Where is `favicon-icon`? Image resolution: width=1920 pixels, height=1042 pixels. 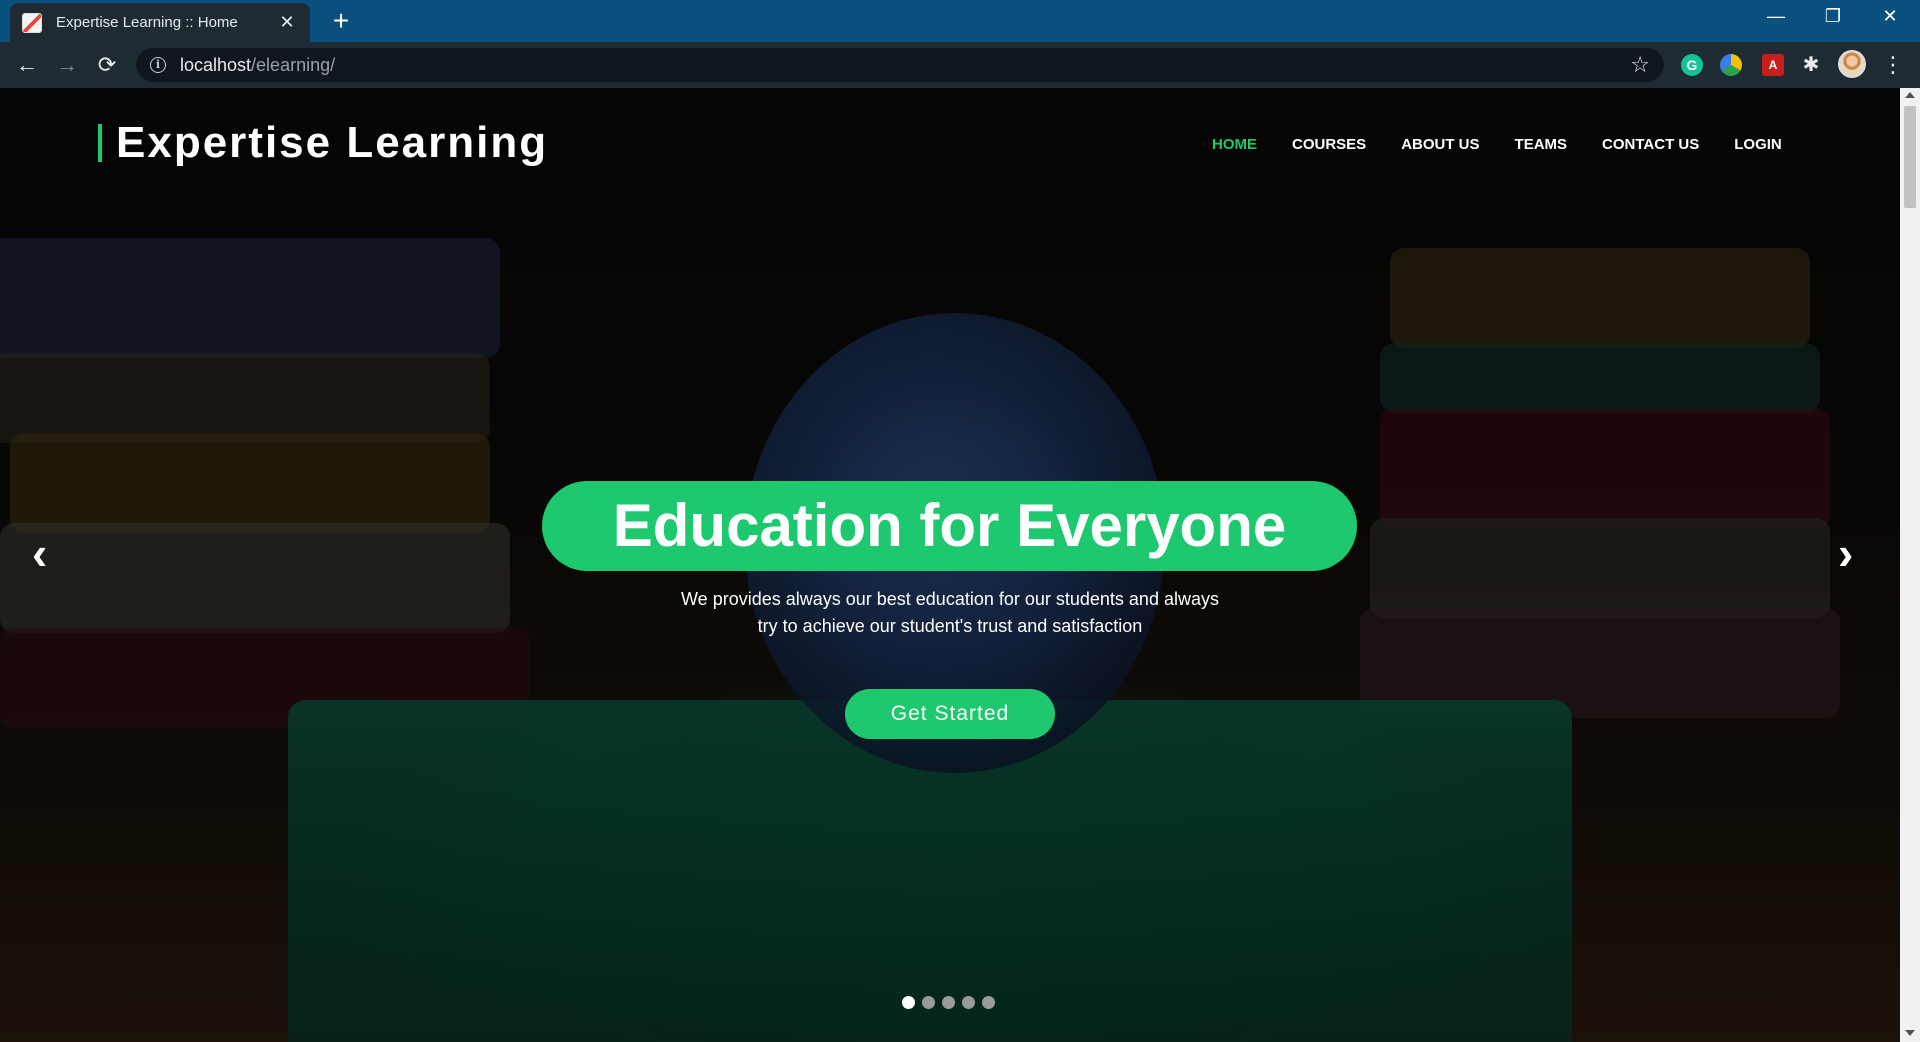 favicon-icon is located at coordinates (32, 22).